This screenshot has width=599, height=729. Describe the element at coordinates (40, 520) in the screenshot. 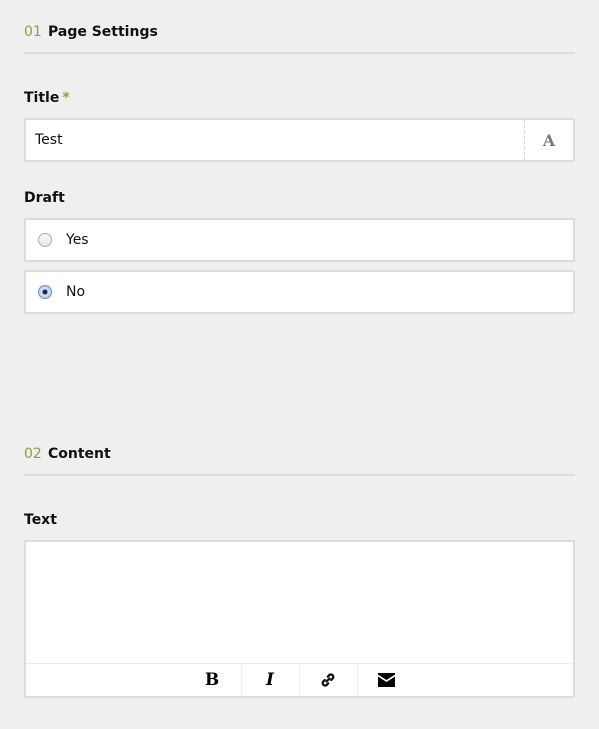

I see `text-label: Text` at that location.